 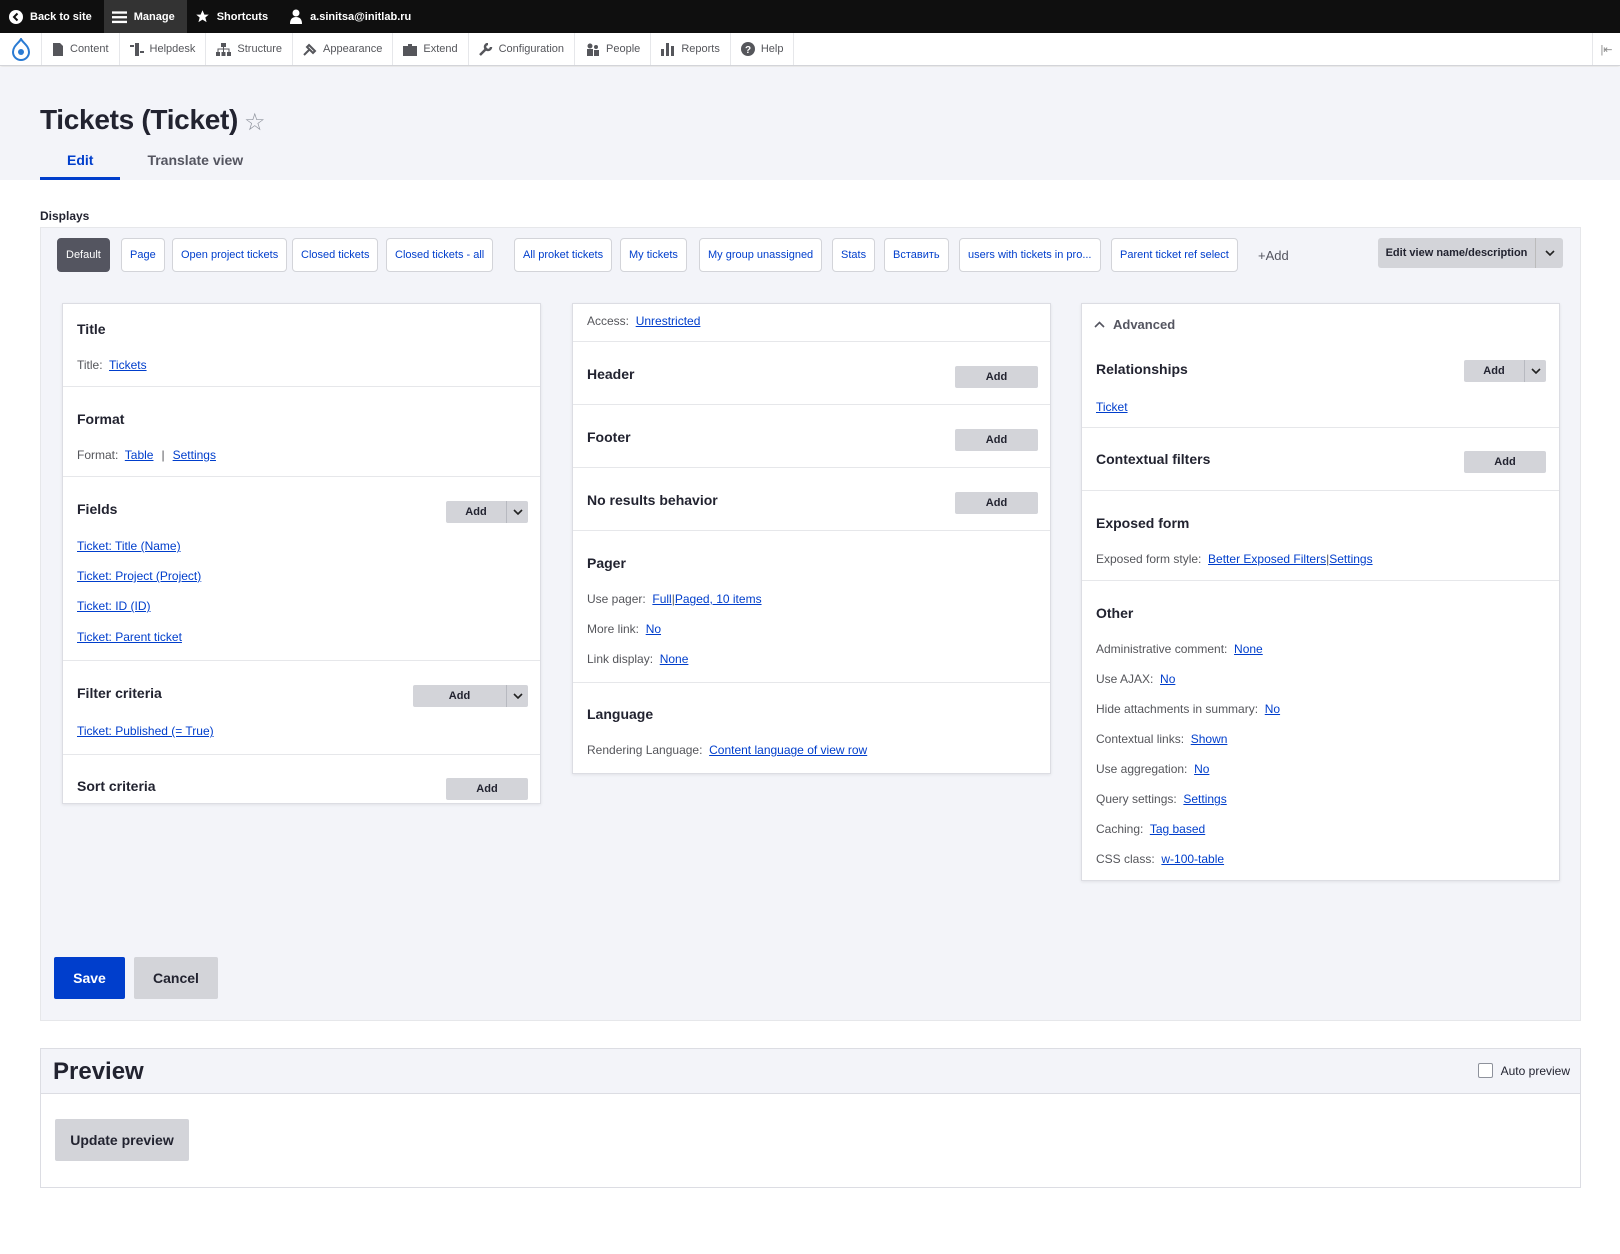 I want to click on title-value-link: Tickets, so click(x=128, y=365).